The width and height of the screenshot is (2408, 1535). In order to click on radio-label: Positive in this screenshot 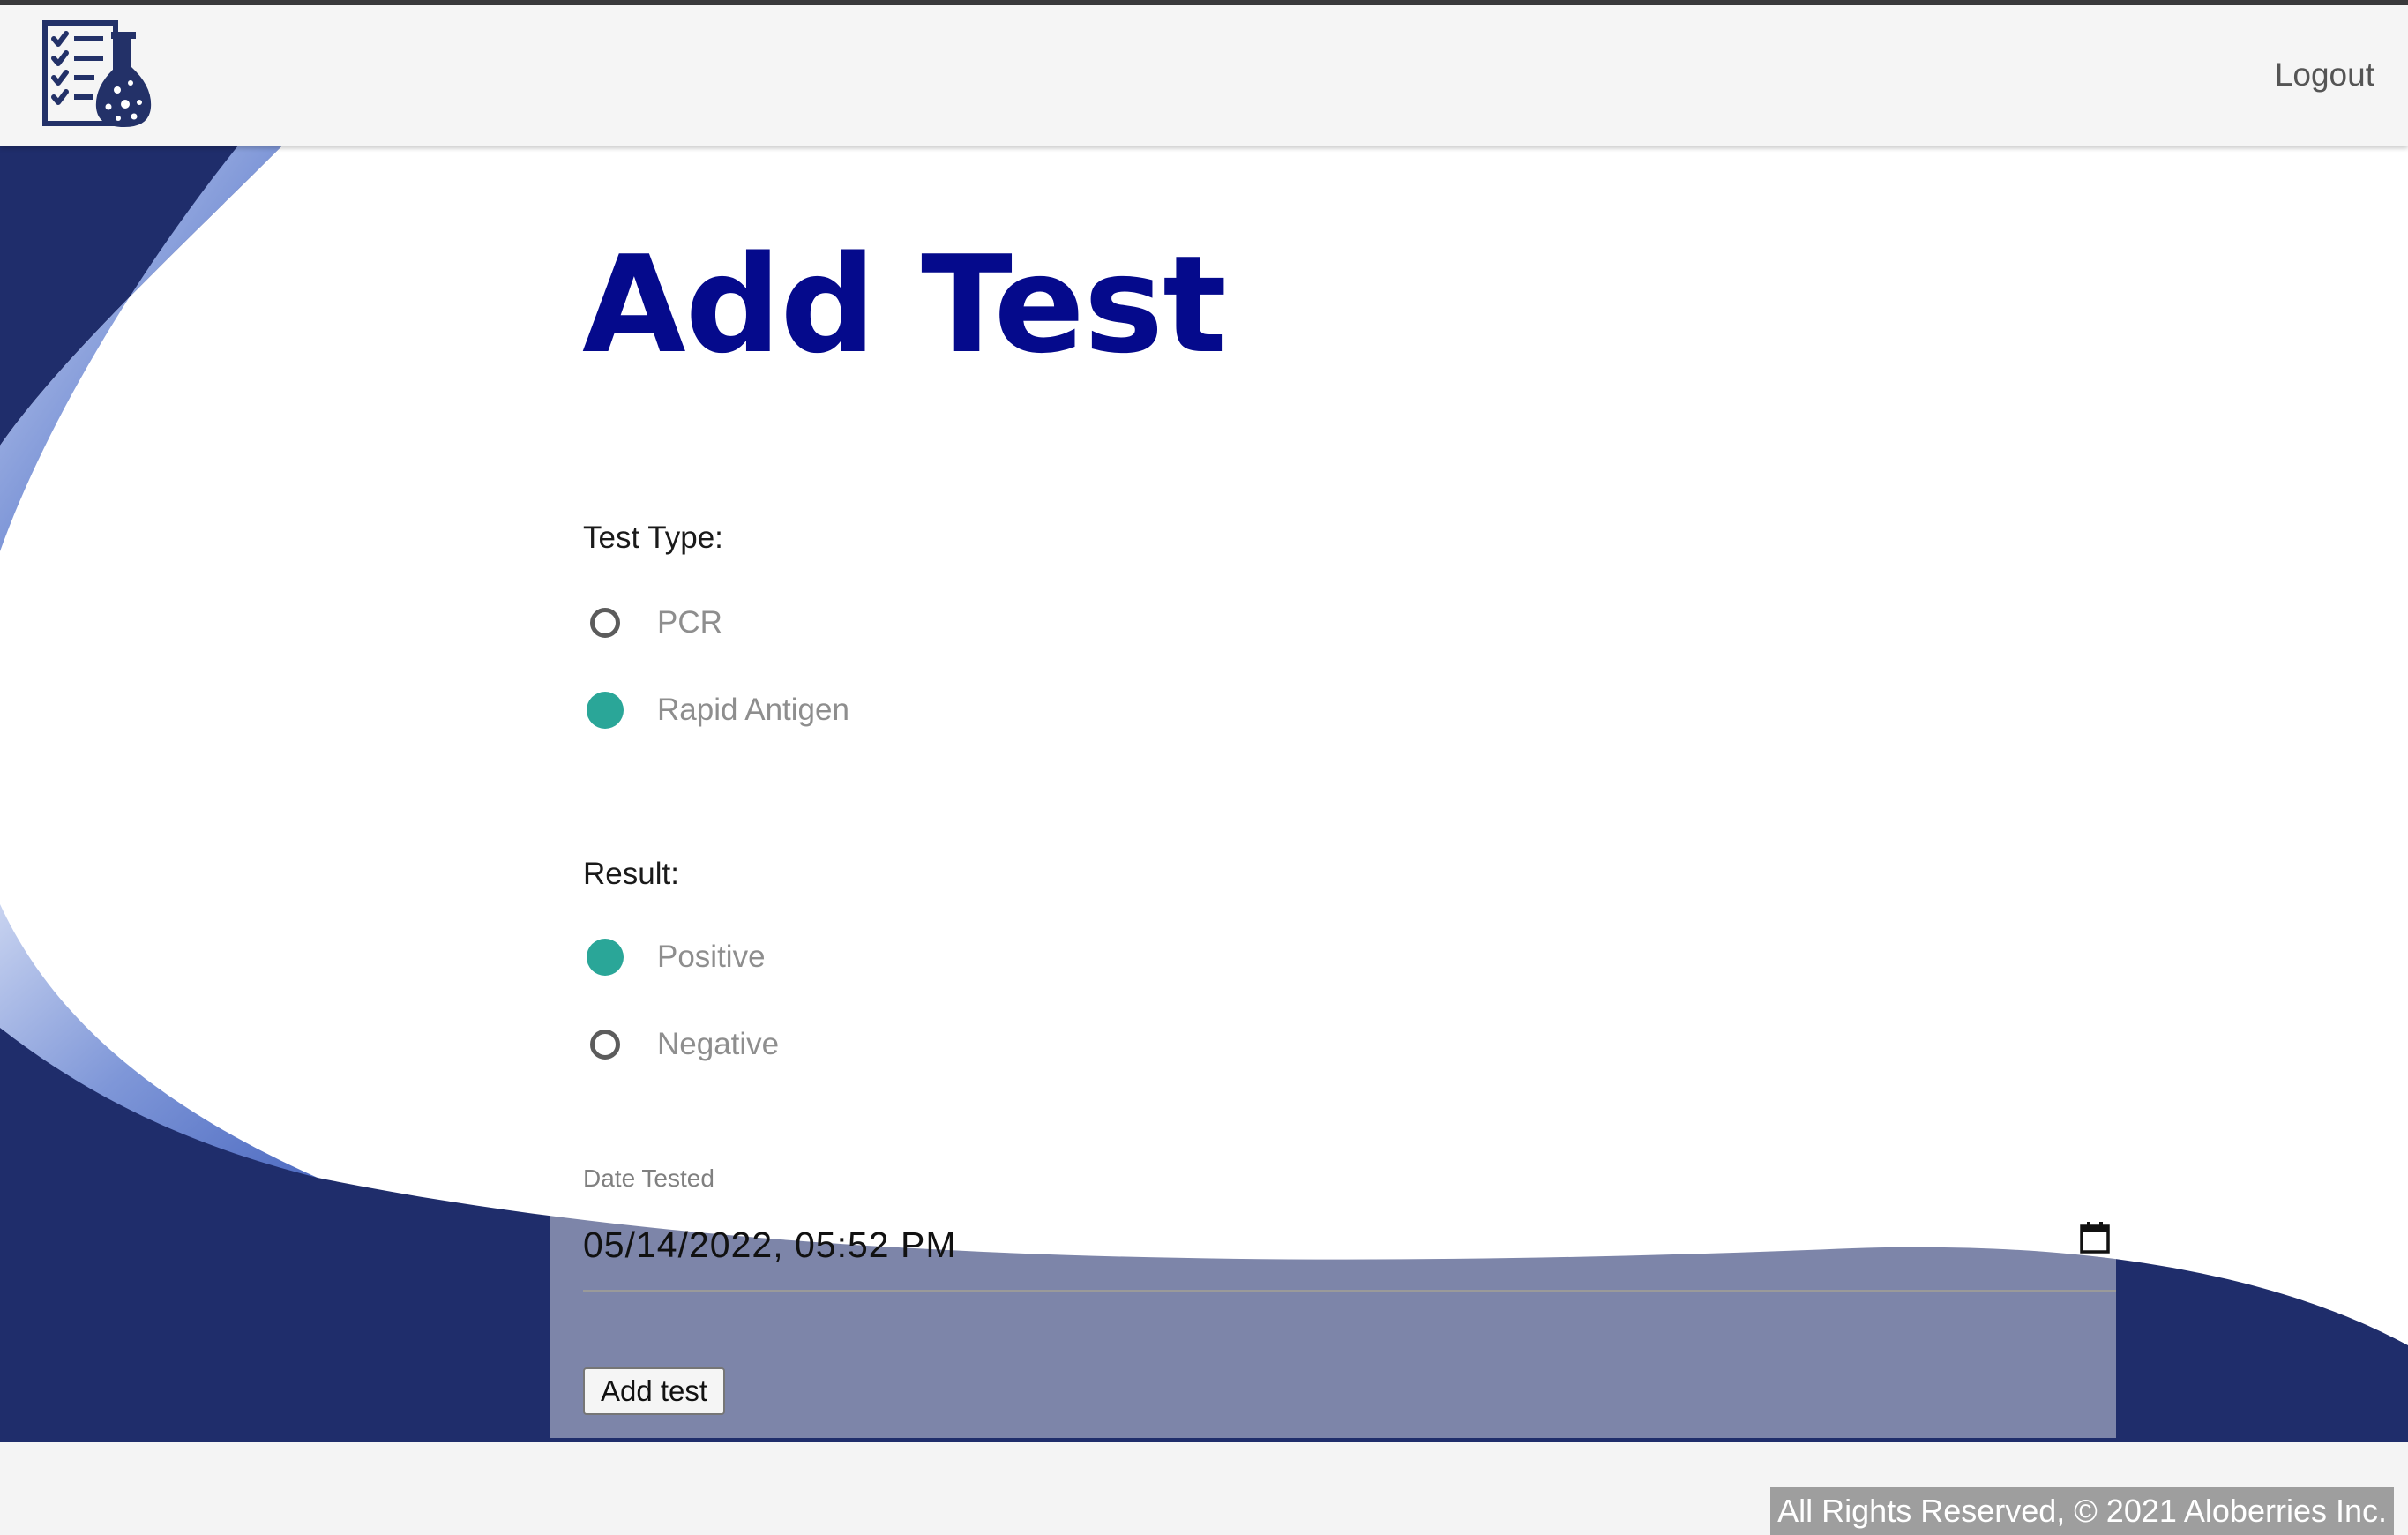, I will do `click(711, 957)`.